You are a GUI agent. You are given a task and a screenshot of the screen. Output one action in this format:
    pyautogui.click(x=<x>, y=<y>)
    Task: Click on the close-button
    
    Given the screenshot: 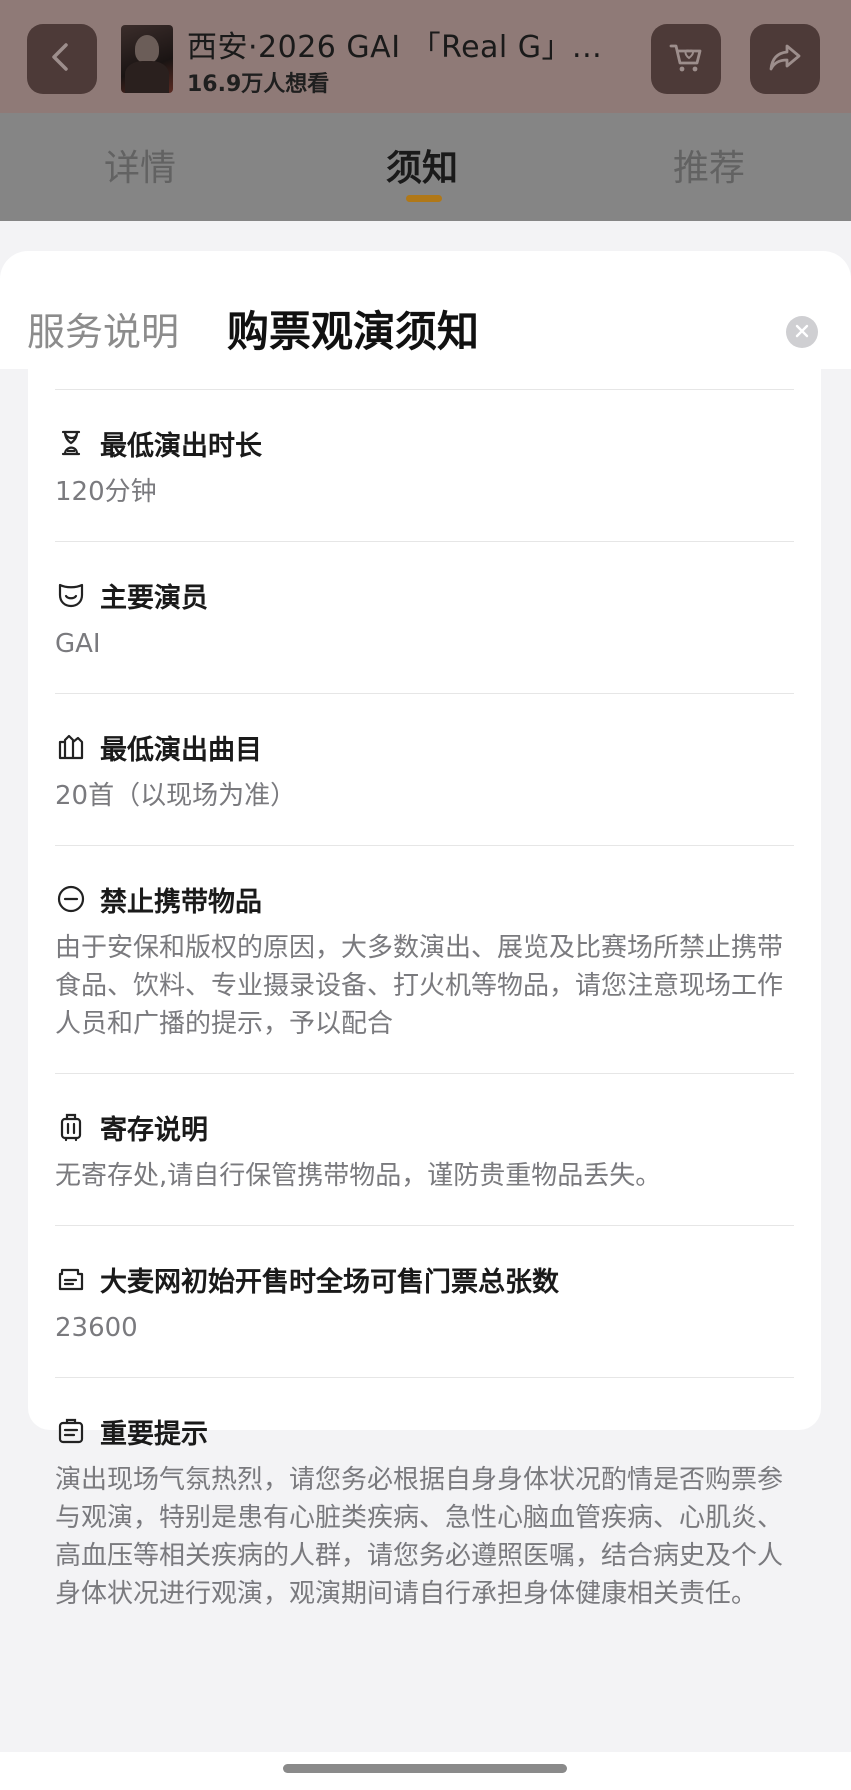 What is the action you would take?
    pyautogui.click(x=802, y=332)
    